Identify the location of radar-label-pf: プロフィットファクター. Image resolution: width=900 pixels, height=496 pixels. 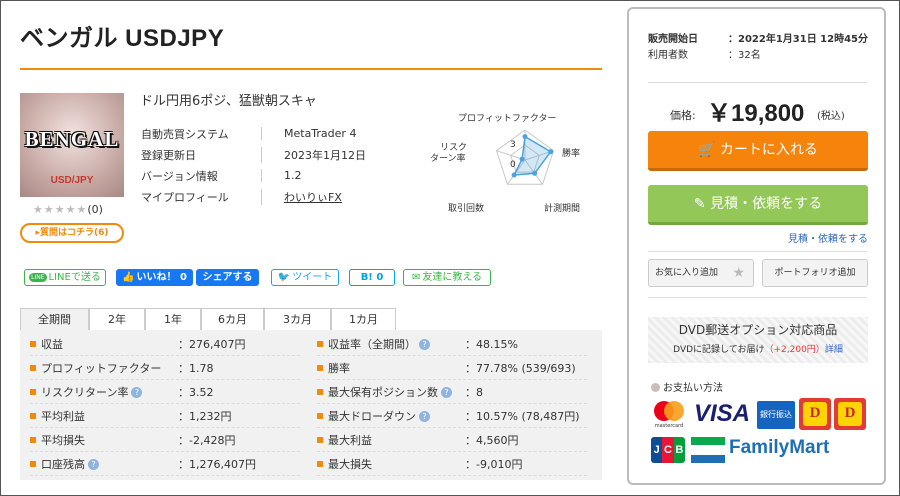
(507, 118).